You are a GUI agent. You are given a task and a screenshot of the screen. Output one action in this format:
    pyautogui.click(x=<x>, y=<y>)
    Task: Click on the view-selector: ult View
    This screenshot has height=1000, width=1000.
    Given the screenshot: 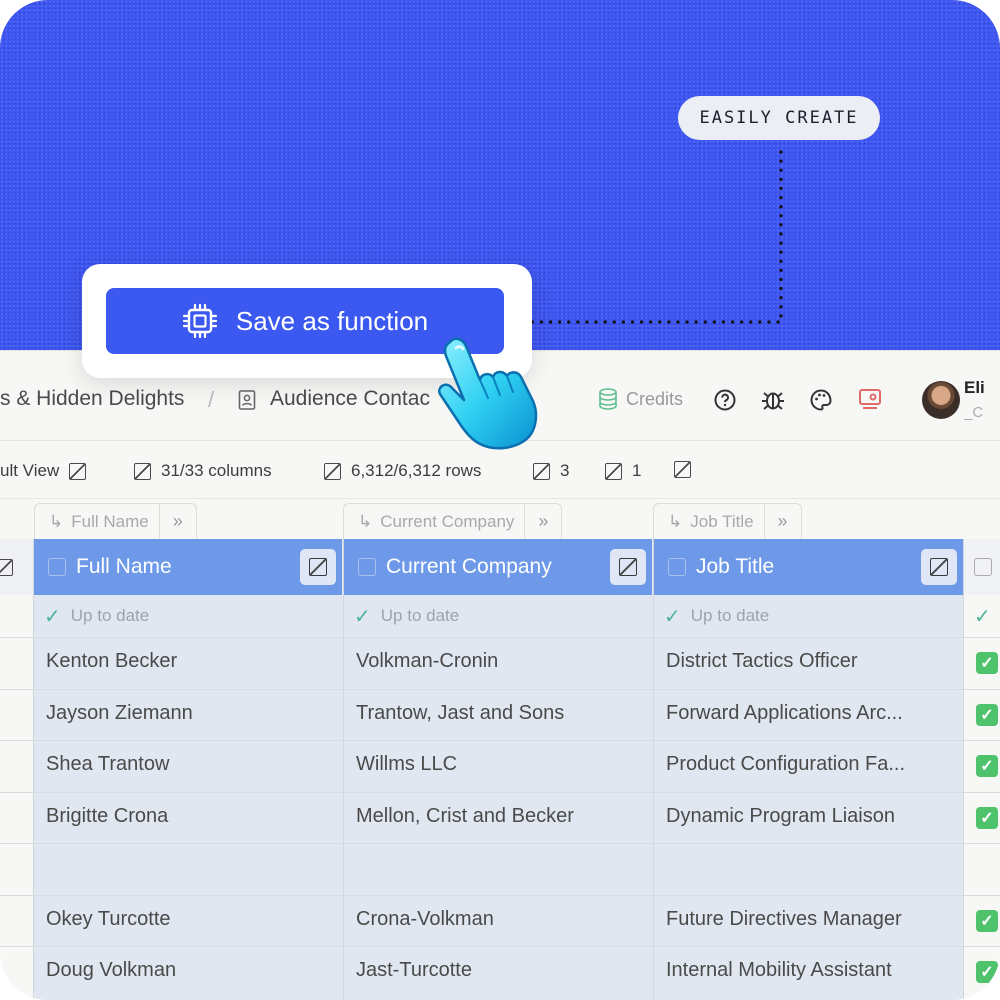 What is the action you would take?
    pyautogui.click(x=43, y=471)
    